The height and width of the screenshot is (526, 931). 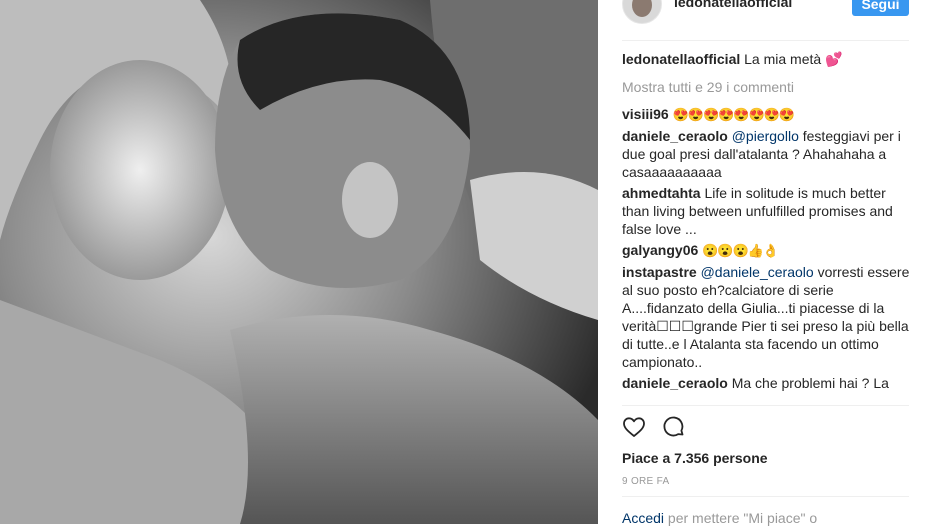 I want to click on comment-text: Ma che problemi hai ? La, so click(x=810, y=383).